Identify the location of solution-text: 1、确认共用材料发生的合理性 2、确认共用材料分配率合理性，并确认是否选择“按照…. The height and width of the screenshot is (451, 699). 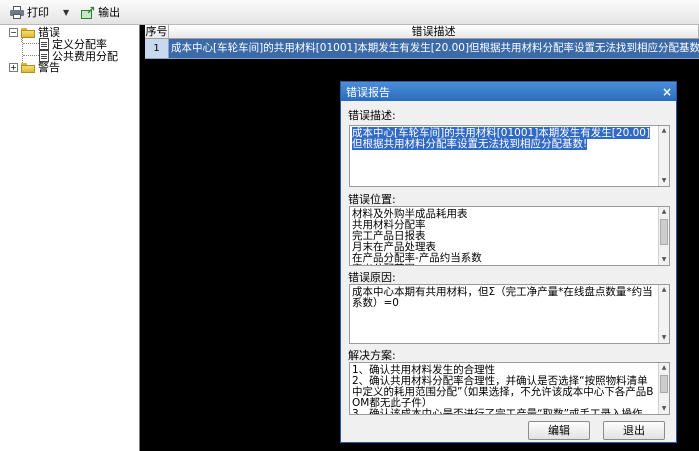
(503, 389).